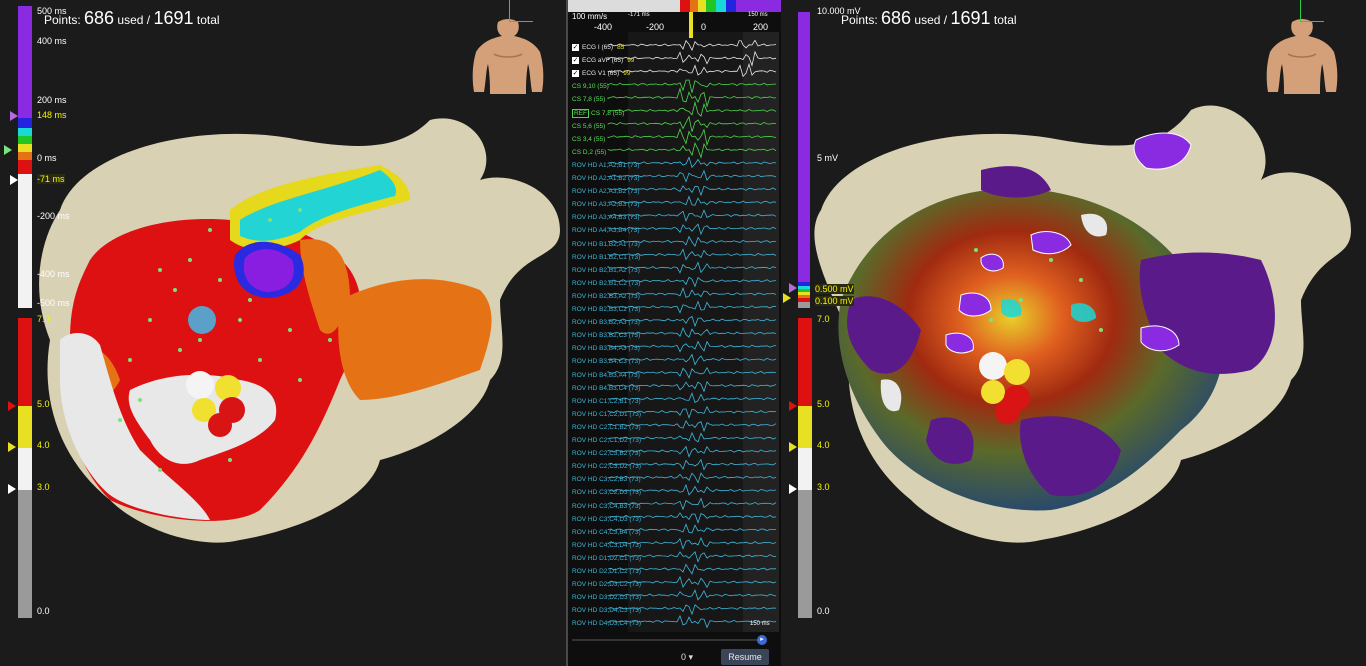  Describe the element at coordinates (745, 657) in the screenshot. I see `resume-button: Resume` at that location.